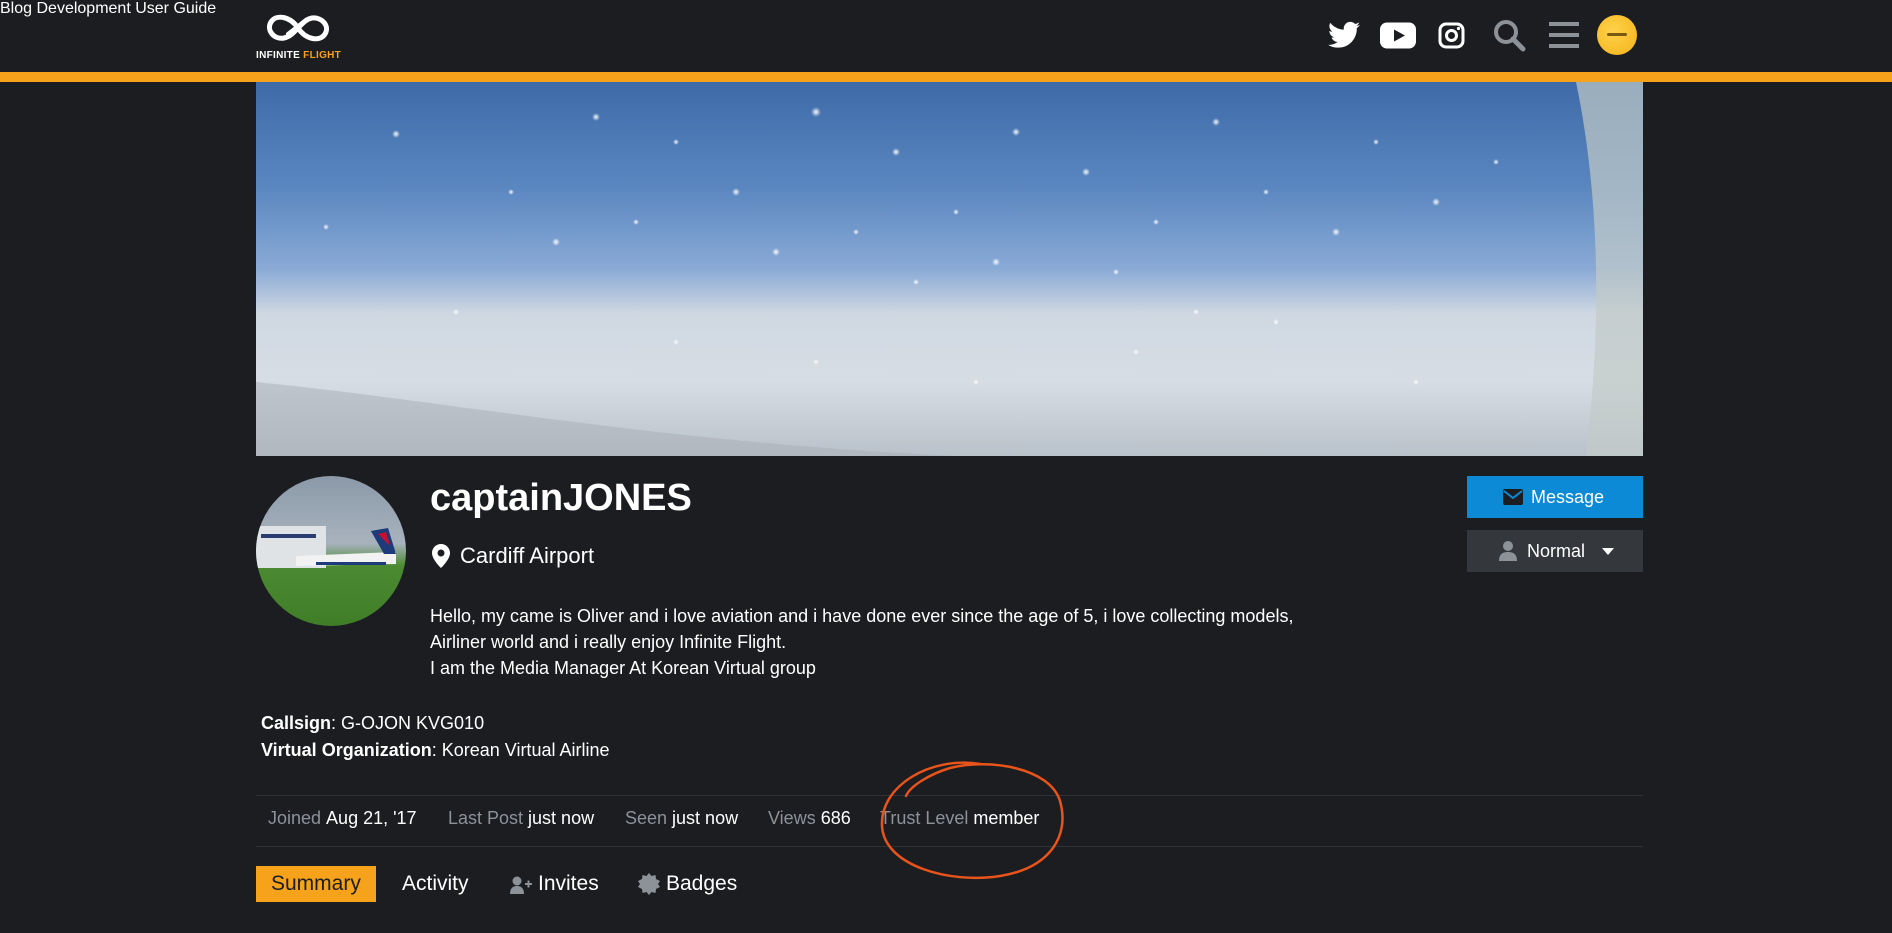 The width and height of the screenshot is (1892, 933). What do you see at coordinates (1513, 497) in the screenshot?
I see `envelope-icon` at bounding box center [1513, 497].